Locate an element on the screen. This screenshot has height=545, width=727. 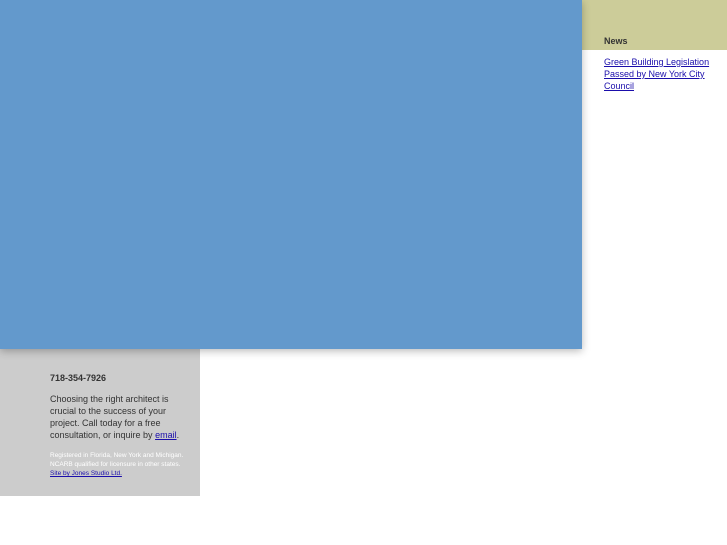
site-credit-link: Site by Jones Studio Ltd. is located at coordinates (123, 473).